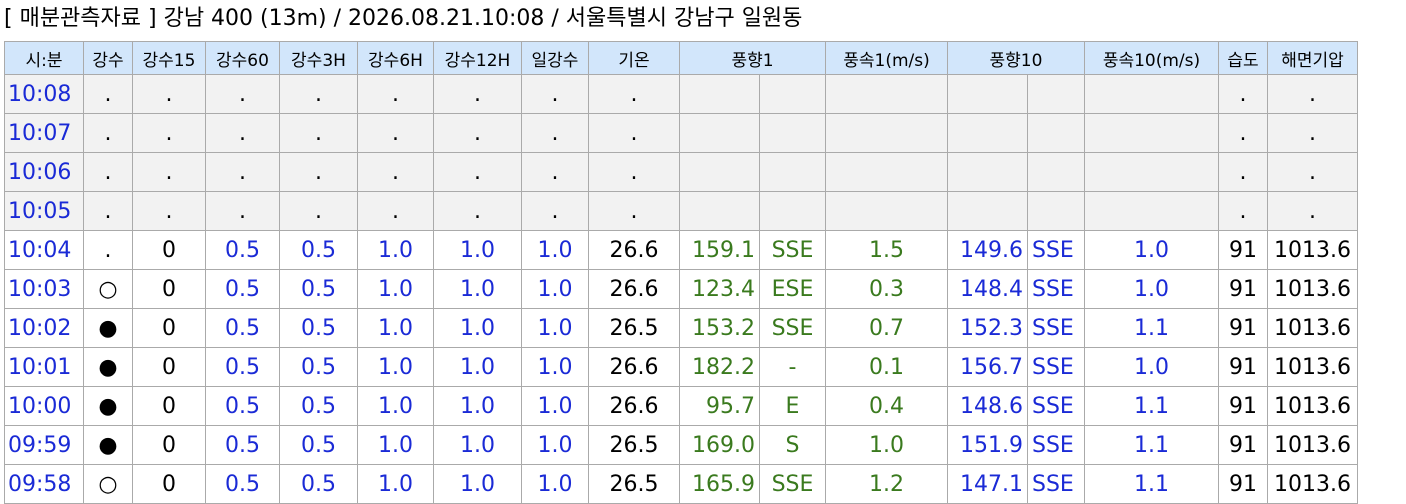 Image resolution: width=1406 pixels, height=504 pixels. What do you see at coordinates (44, 250) in the screenshot?
I see `time-link: 10:04` at bounding box center [44, 250].